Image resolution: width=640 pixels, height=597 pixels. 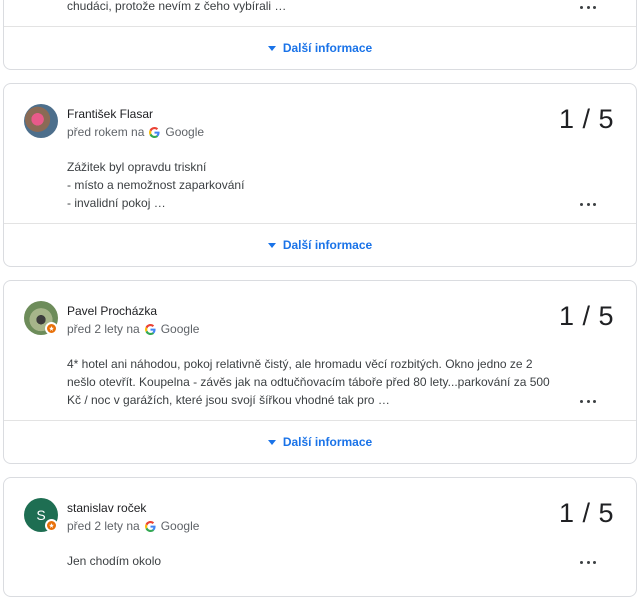 I want to click on review-author: stanislav roček, so click(x=106, y=508).